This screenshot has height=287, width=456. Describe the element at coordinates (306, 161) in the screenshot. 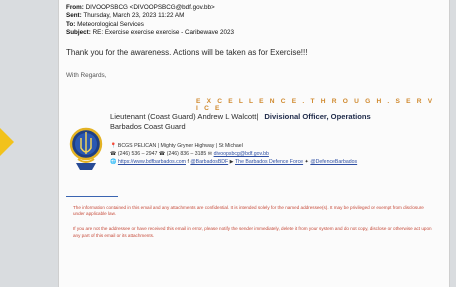

I see `twitter-icon: ✦` at that location.